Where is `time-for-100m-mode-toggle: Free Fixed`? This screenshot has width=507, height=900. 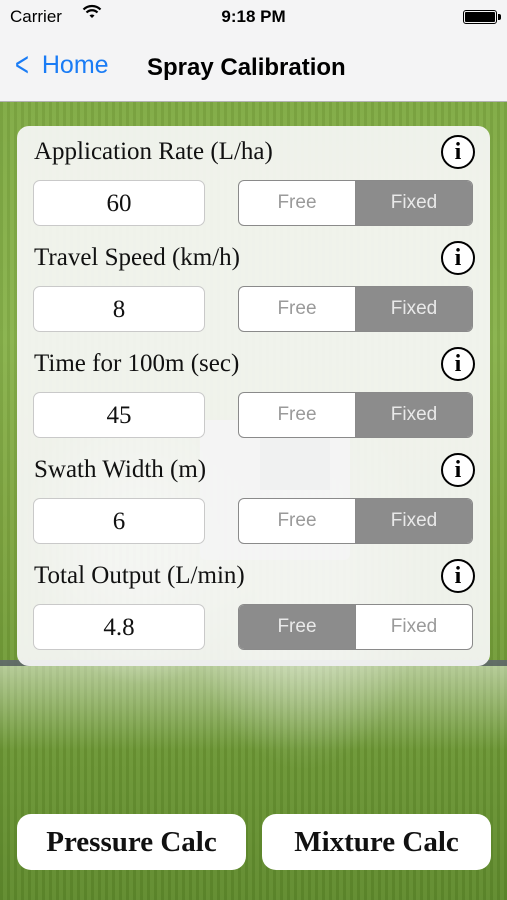
time-for-100m-mode-toggle: Free Fixed is located at coordinates (355, 415).